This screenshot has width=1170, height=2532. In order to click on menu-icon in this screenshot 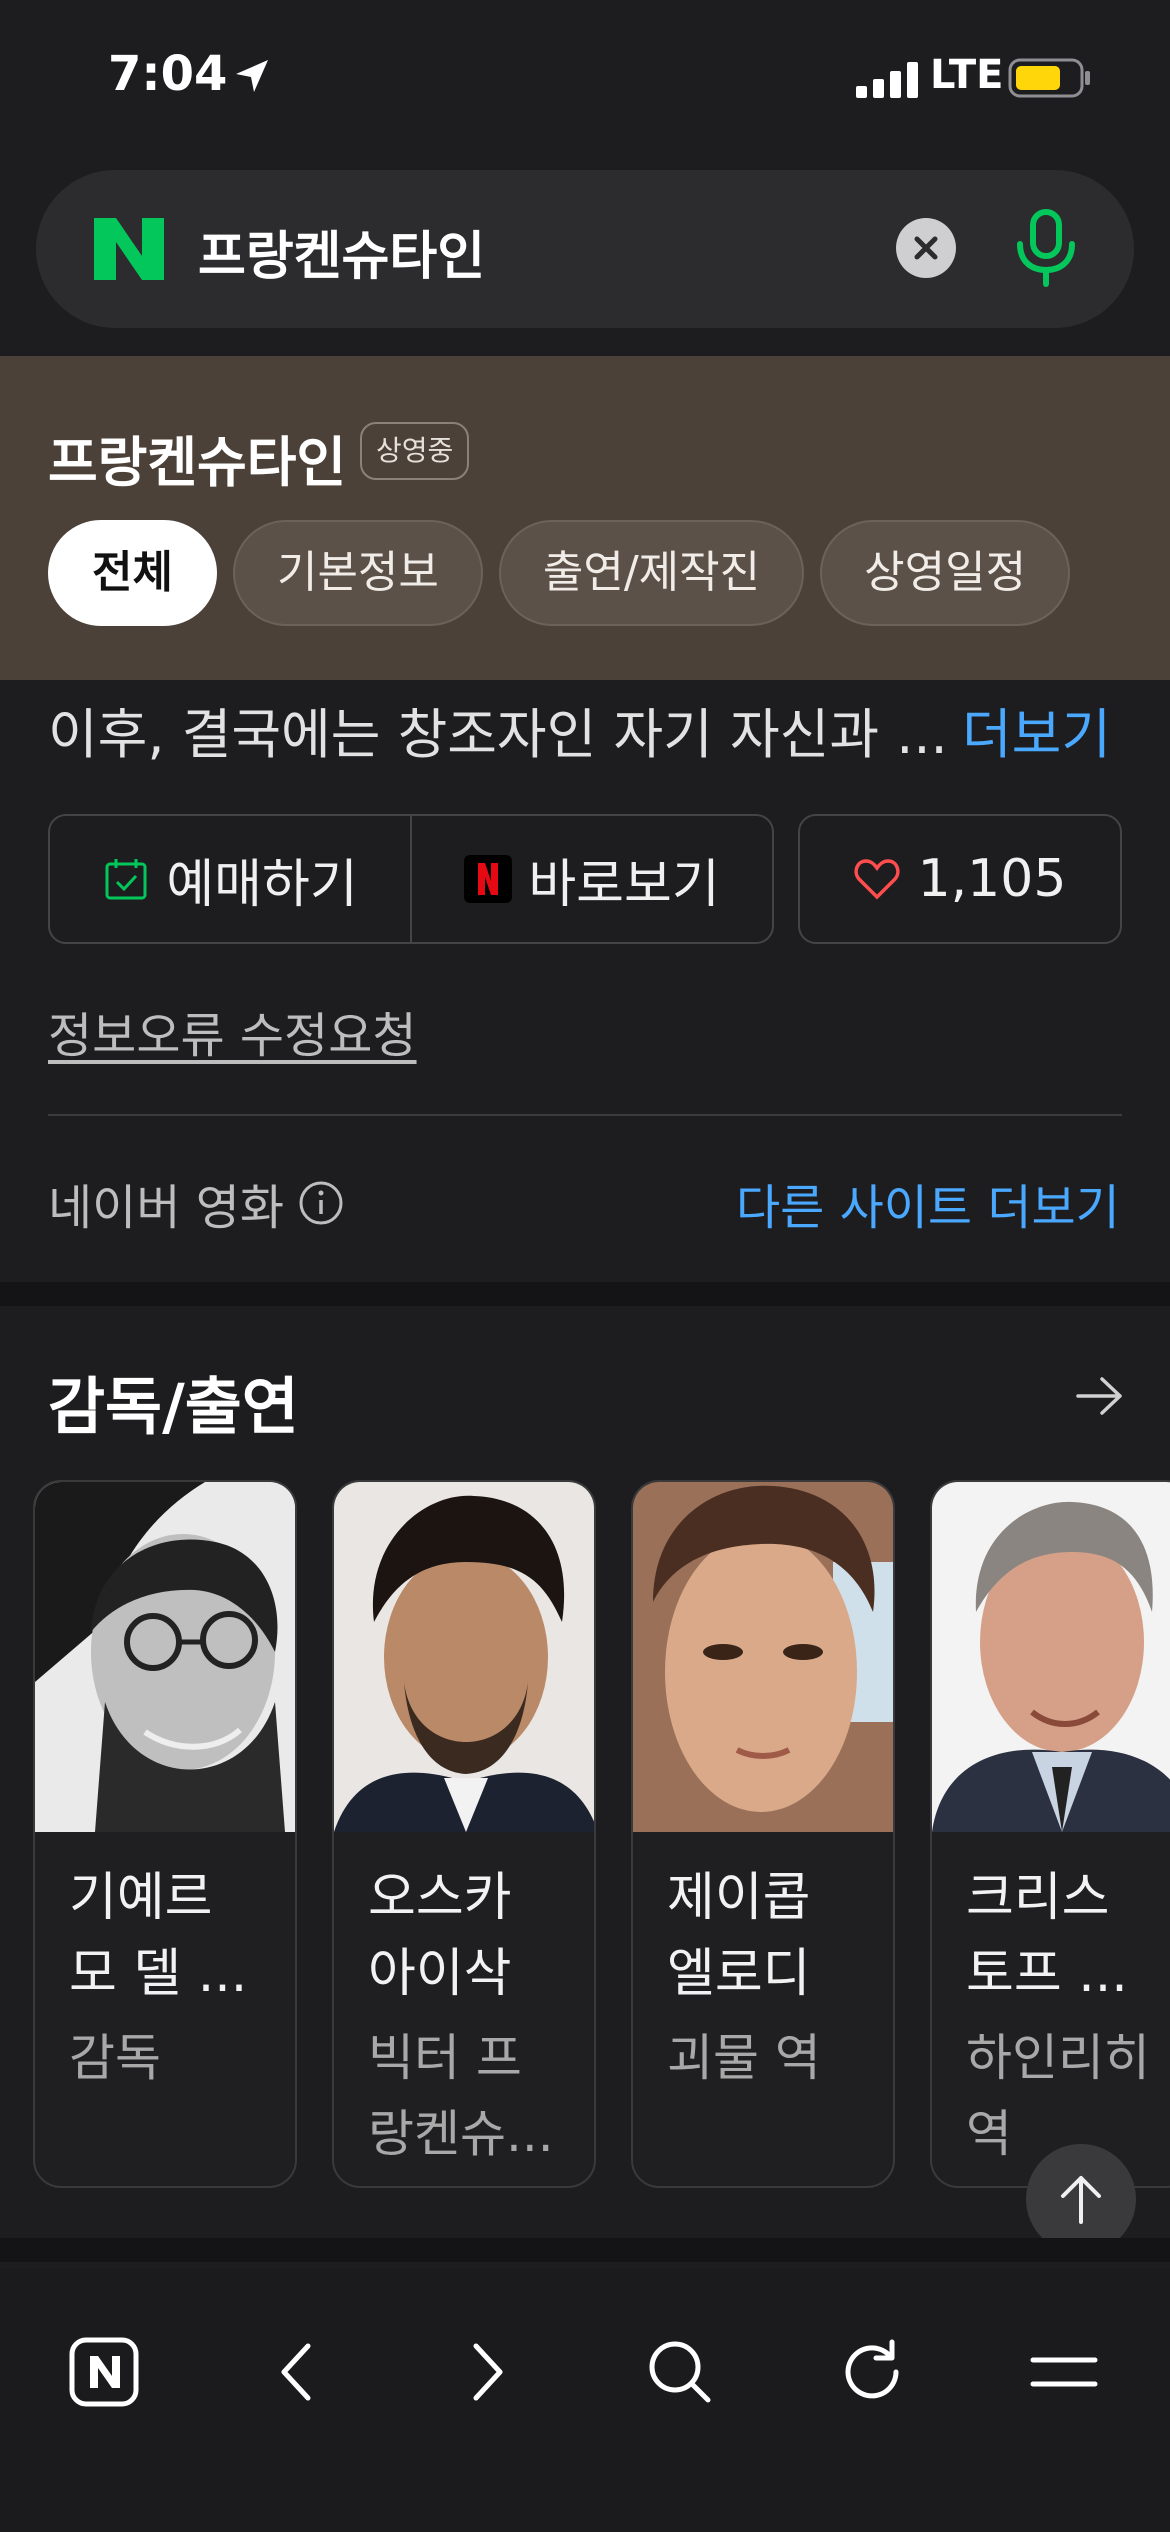, I will do `click(1064, 2372)`.